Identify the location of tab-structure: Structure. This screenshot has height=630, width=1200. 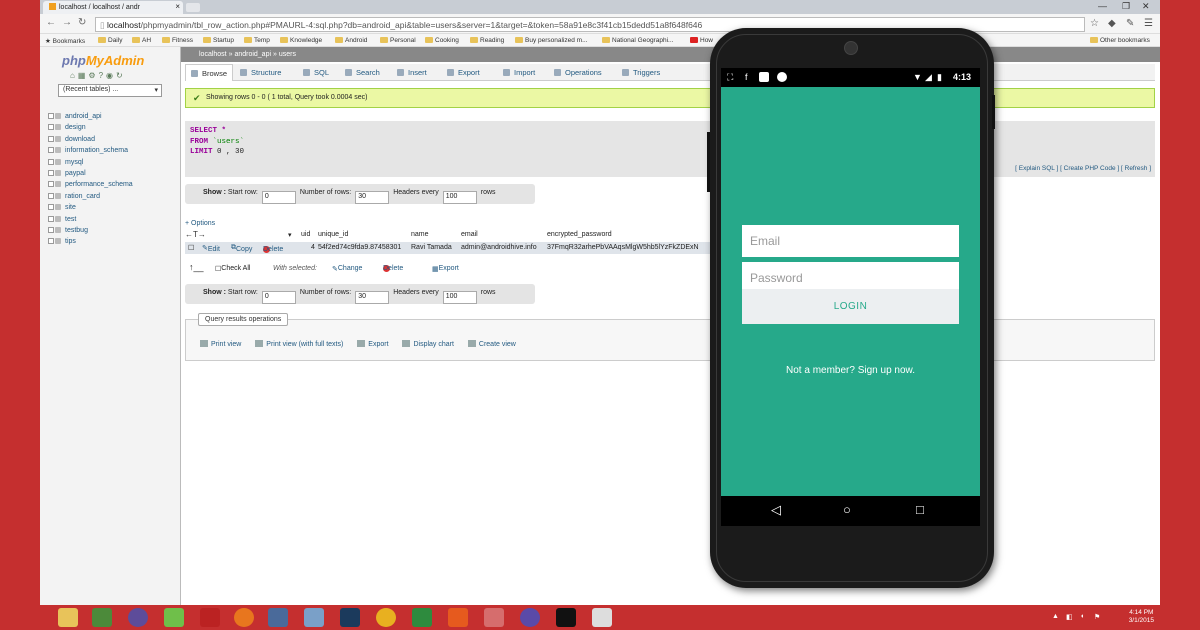
(260, 72).